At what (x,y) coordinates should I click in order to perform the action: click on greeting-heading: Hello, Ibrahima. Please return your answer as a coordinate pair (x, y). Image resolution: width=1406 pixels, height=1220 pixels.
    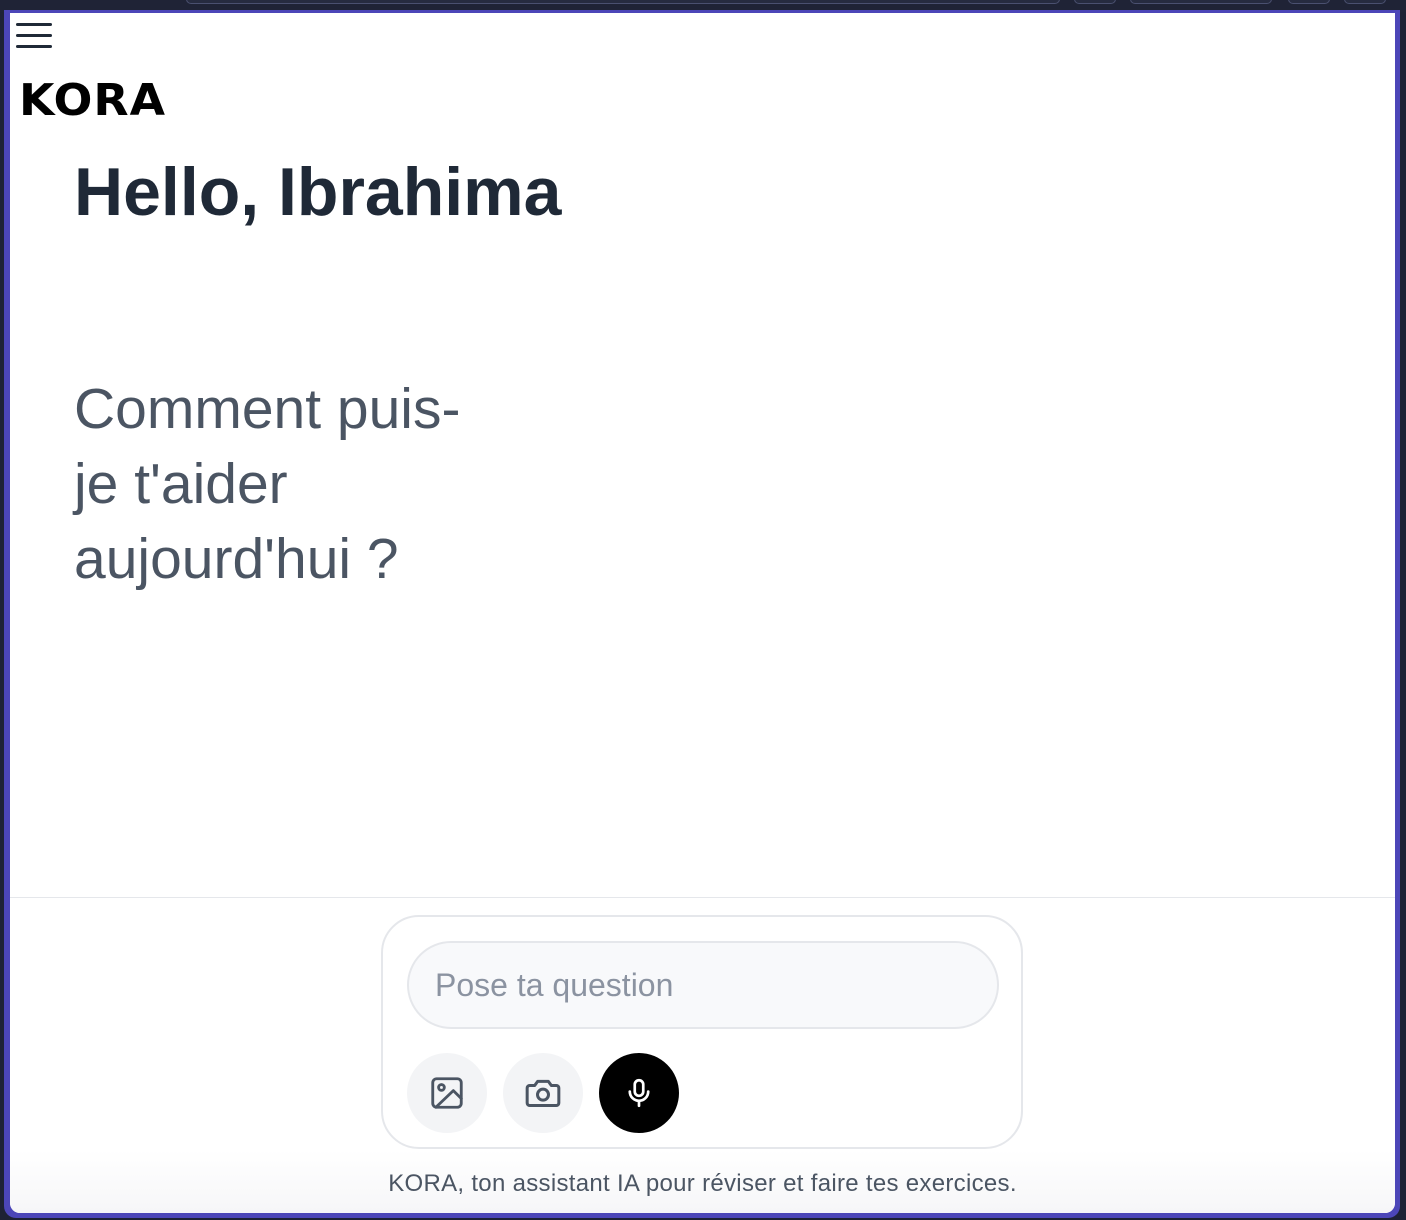
    Looking at the image, I should click on (318, 192).